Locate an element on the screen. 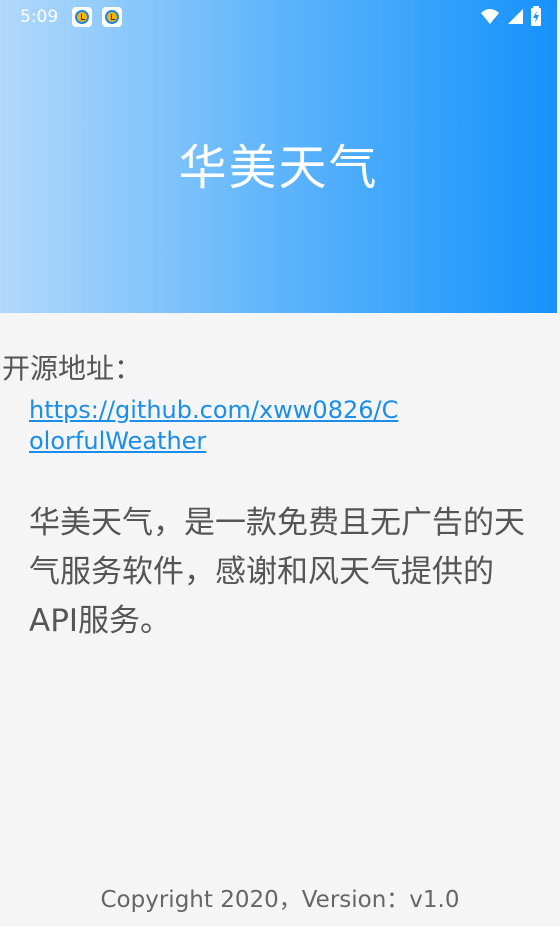 This screenshot has height=926, width=560. app-title: 华美天气 is located at coordinates (278, 168).